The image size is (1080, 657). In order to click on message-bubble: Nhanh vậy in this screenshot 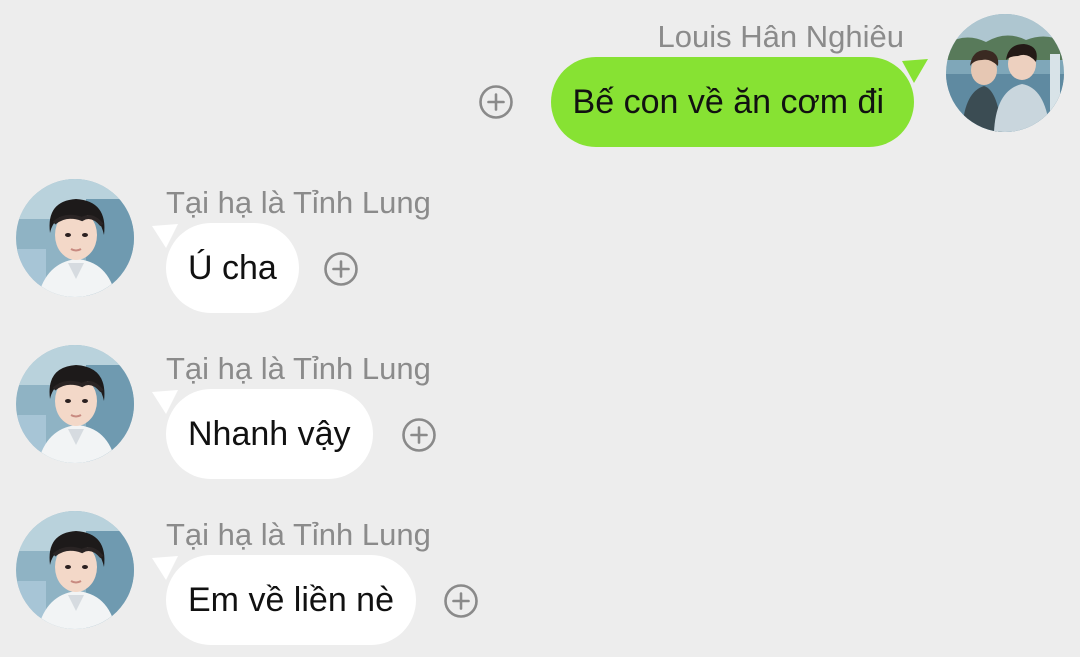, I will do `click(269, 434)`.